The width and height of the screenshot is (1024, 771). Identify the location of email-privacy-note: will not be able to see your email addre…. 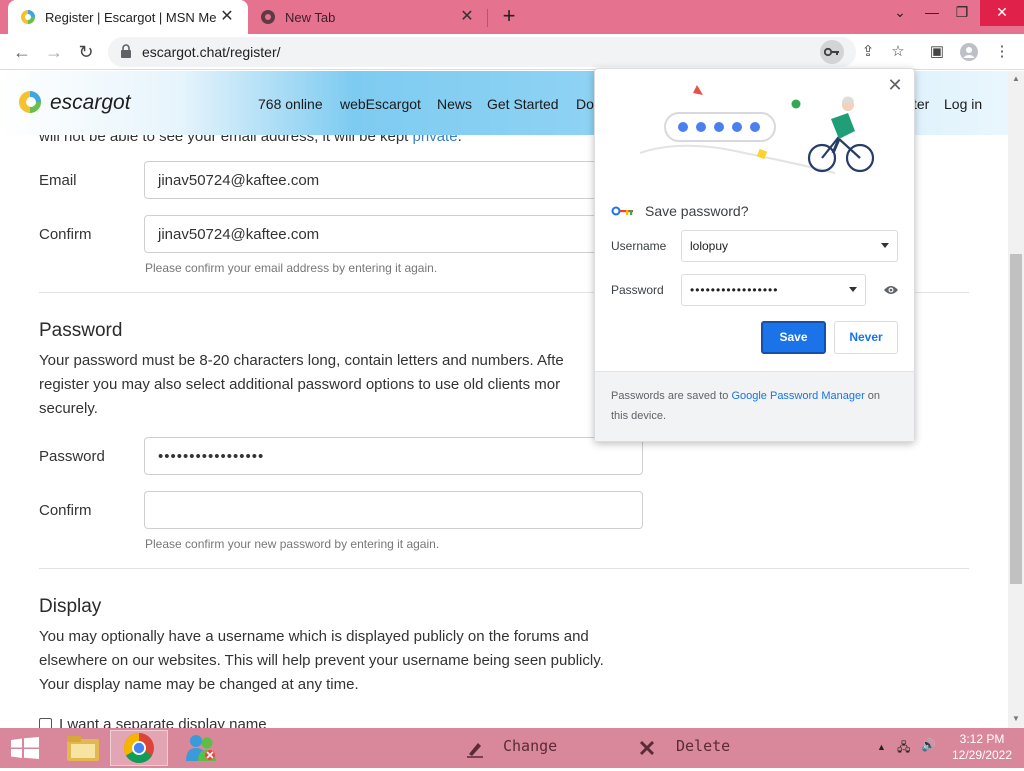
(250, 142).